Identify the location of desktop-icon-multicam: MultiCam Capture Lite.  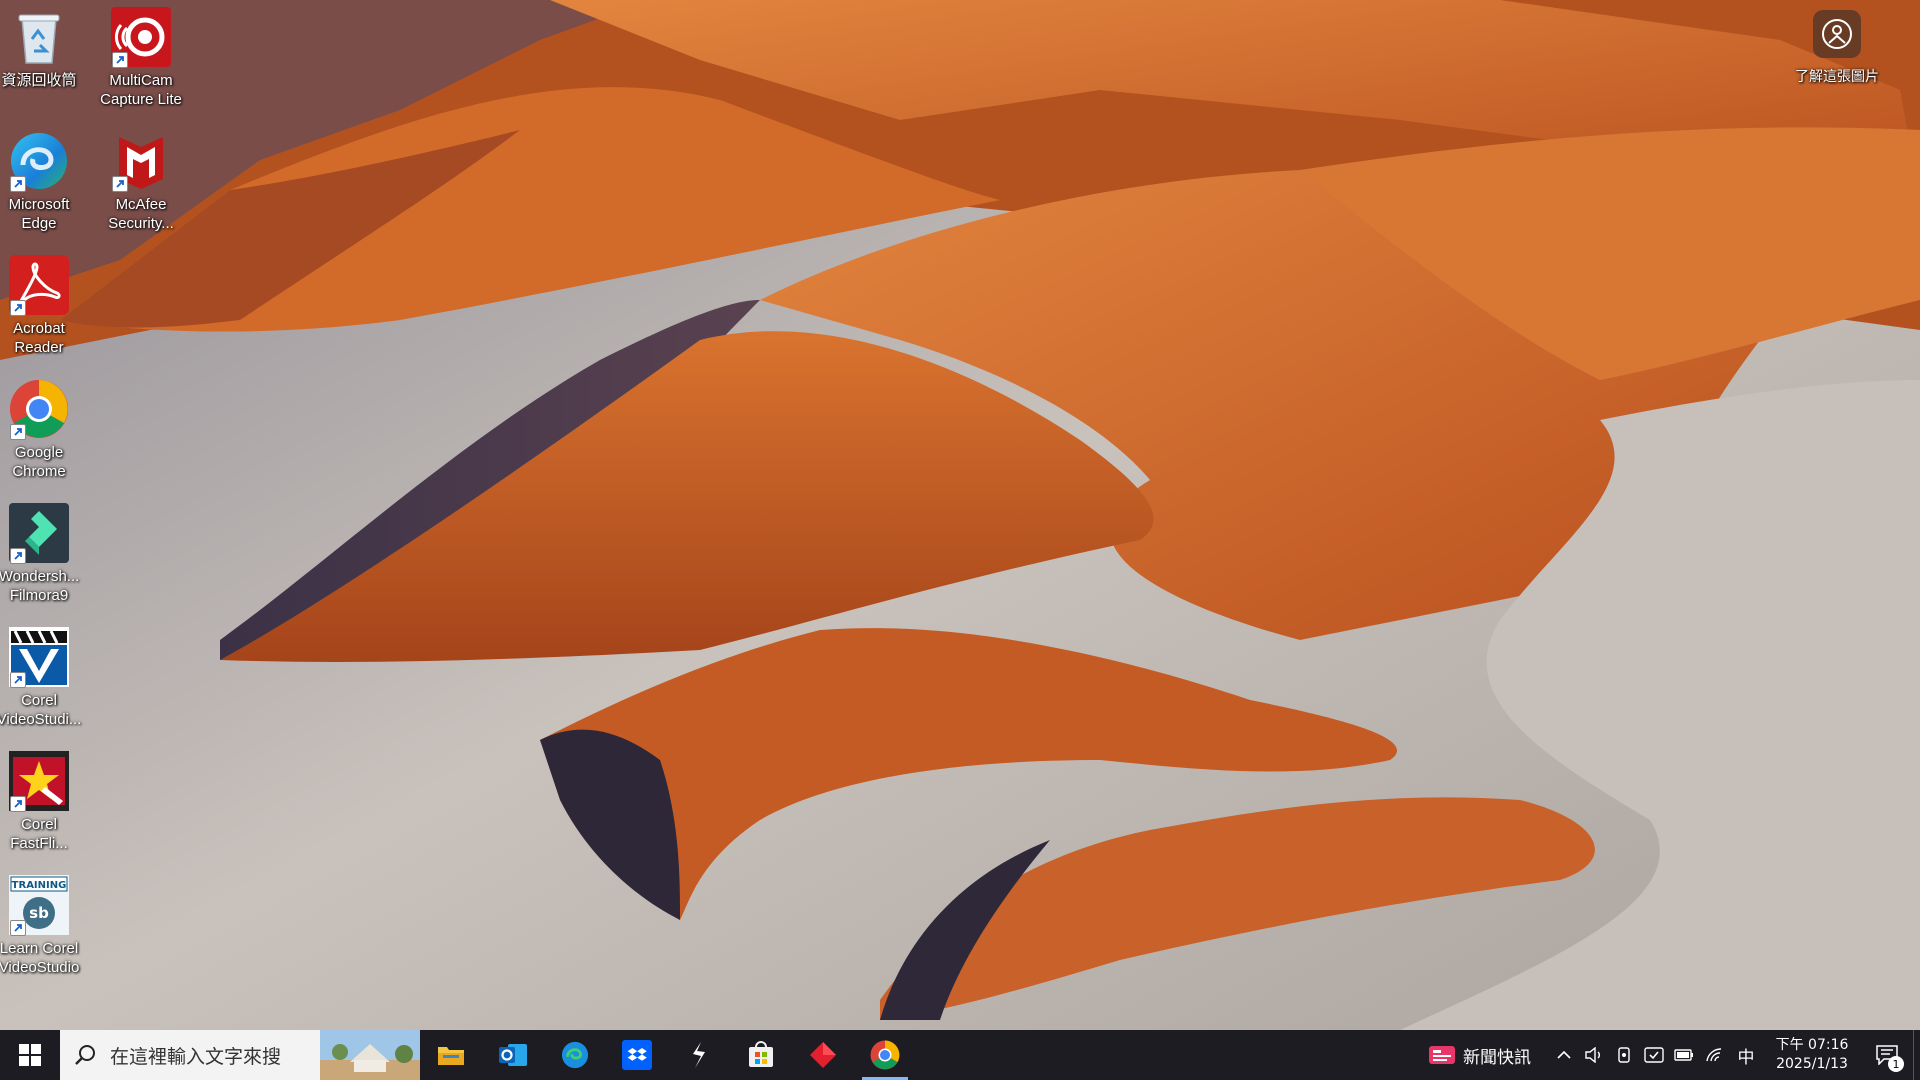
(141, 59).